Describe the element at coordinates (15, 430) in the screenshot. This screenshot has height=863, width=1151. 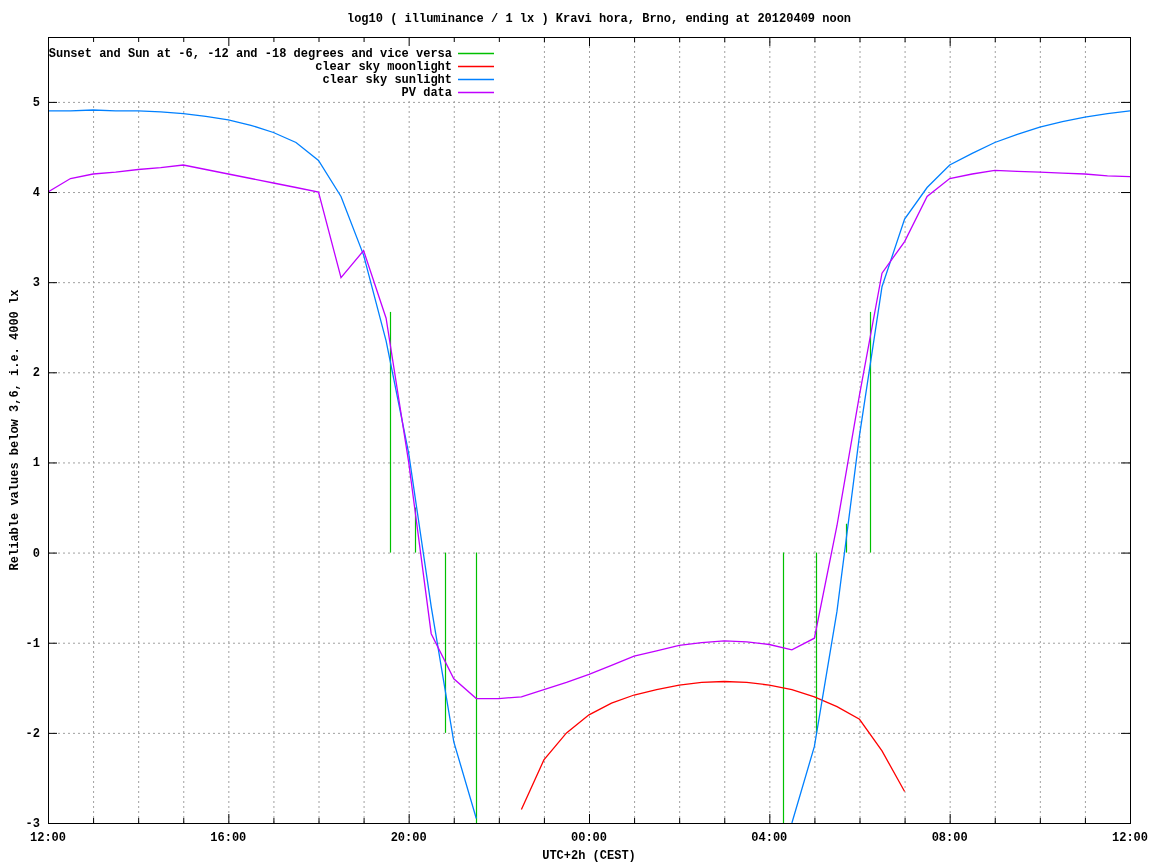
I see `y-axis-label: Reliable values below 3,6, i.e. 4000 lx` at that location.